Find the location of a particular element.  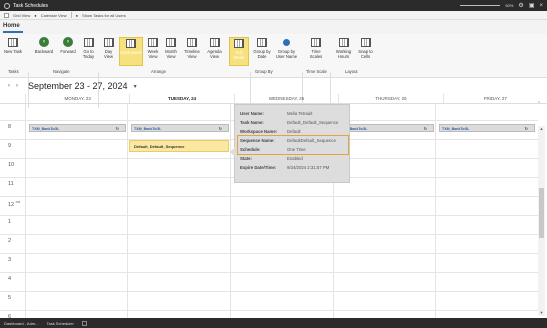

zoom-level: 50% is located at coordinates (509, 5).